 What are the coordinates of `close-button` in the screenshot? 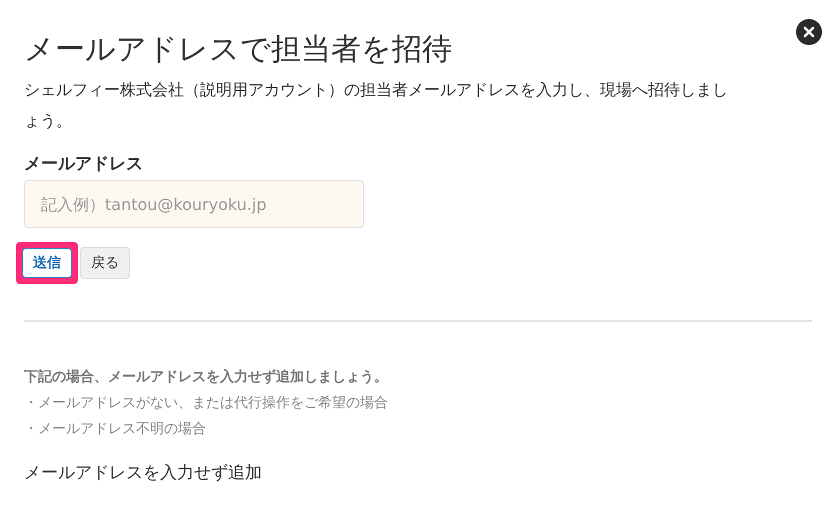 It's located at (809, 32).